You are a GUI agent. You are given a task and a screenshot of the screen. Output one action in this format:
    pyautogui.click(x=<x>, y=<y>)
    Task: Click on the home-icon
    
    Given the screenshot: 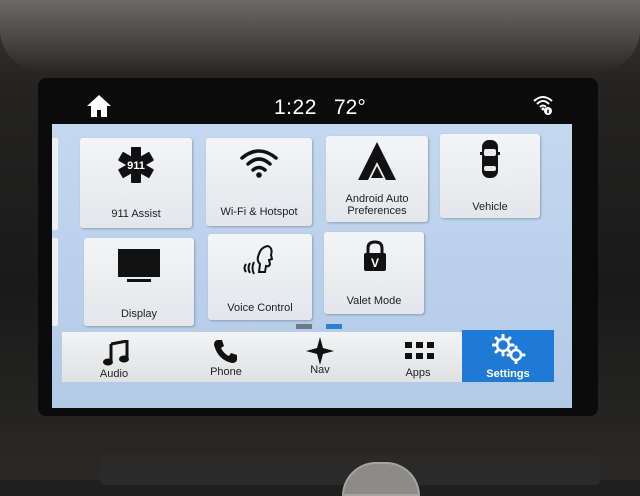 What is the action you would take?
    pyautogui.click(x=99, y=106)
    